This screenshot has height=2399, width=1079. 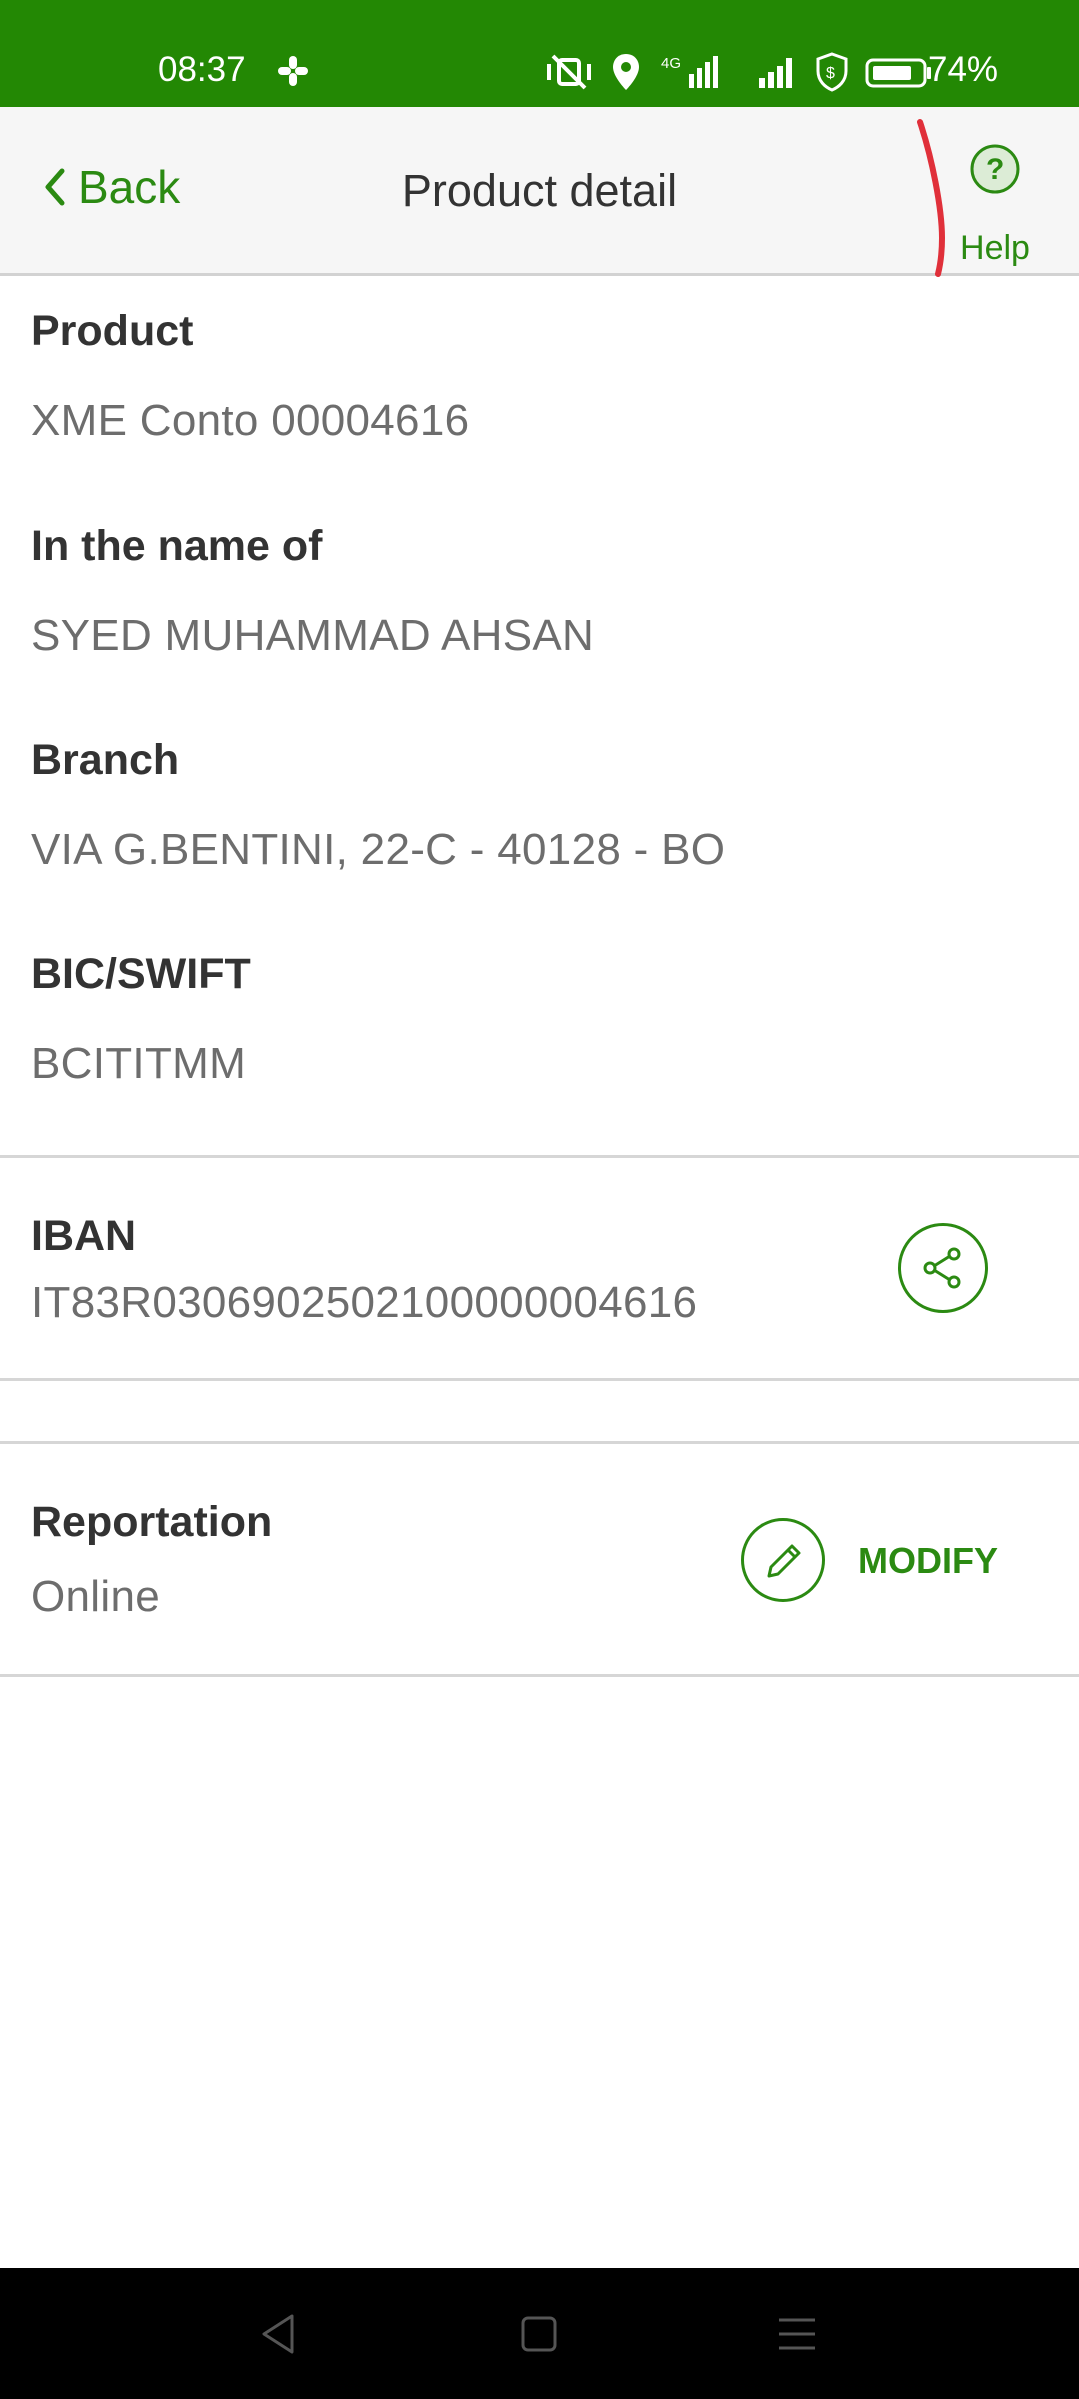 What do you see at coordinates (689, 71) in the screenshot?
I see `signal-4g-icon: 4G` at bounding box center [689, 71].